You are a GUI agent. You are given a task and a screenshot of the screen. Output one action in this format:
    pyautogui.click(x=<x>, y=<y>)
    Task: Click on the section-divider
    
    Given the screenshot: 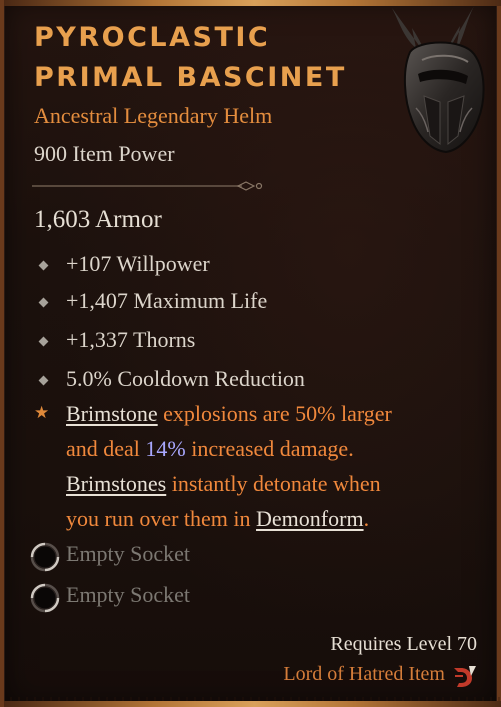 What is the action you would take?
    pyautogui.click(x=147, y=186)
    